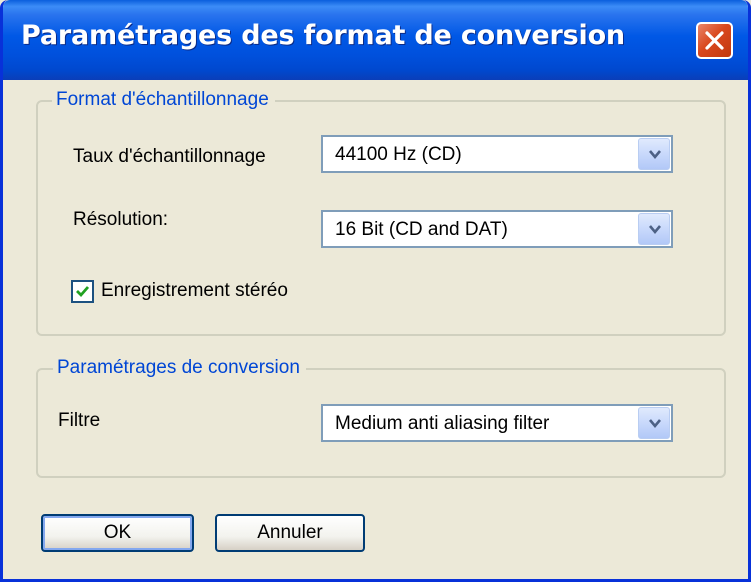 The height and width of the screenshot is (582, 751). Describe the element at coordinates (121, 219) in the screenshot. I see `resolution-label: Résolution:` at that location.